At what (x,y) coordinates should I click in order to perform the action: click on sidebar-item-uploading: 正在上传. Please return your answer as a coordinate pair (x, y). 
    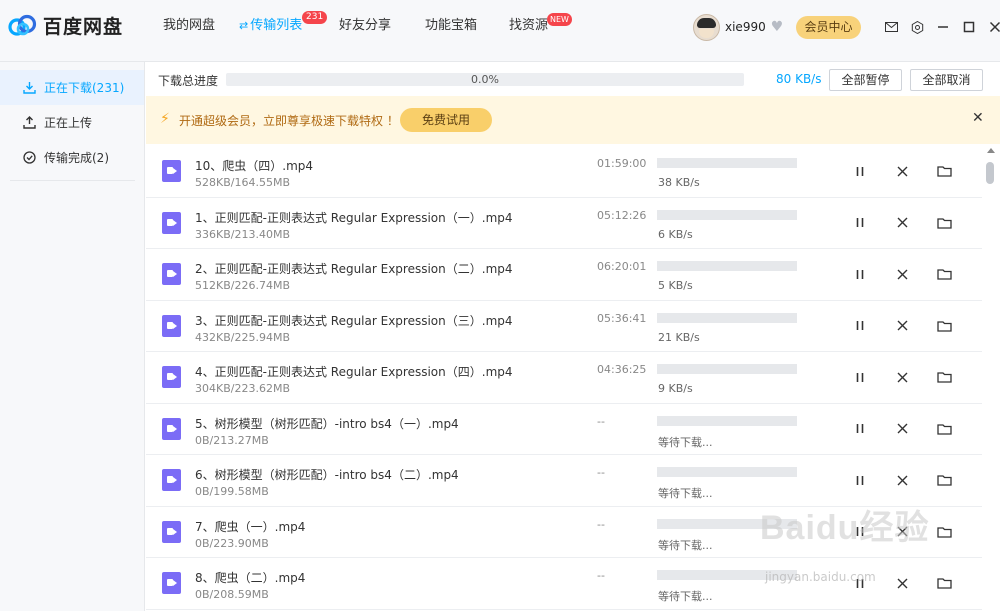
    Looking at the image, I should click on (72, 122).